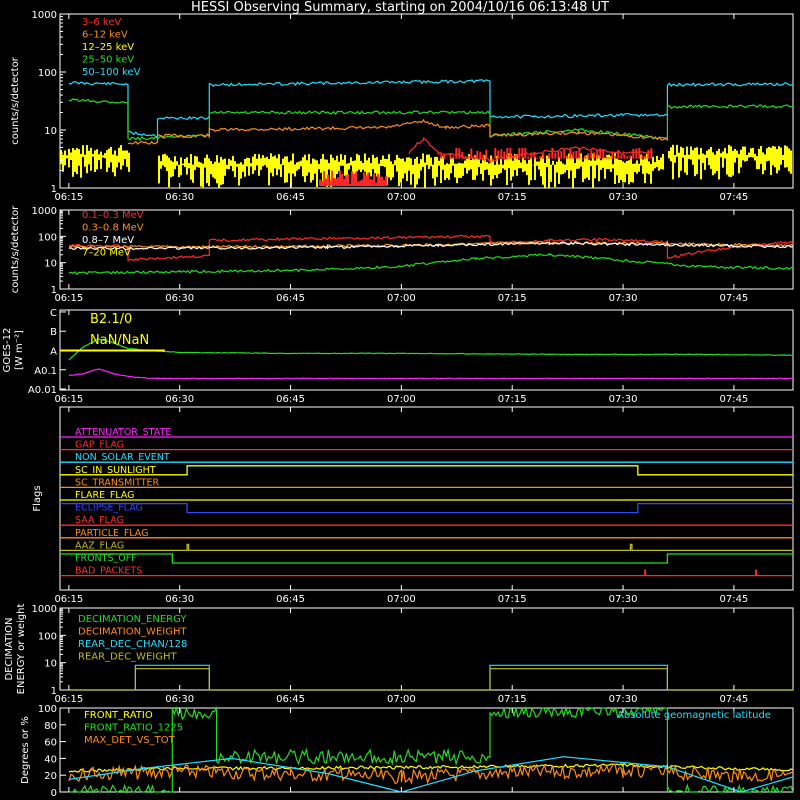  I want to click on decimation-legend-1: DECIMATION_WEIGHT, so click(132, 632).